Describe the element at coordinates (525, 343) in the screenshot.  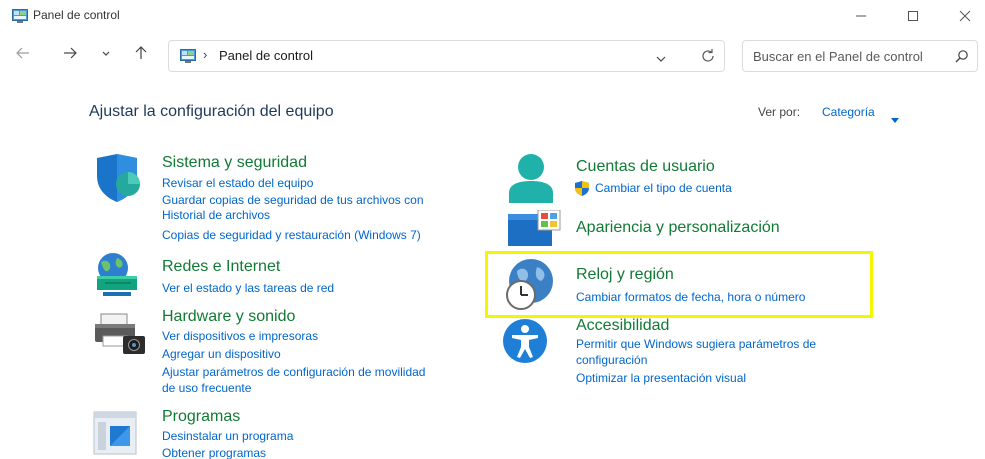
I see `accessibility-icon` at that location.